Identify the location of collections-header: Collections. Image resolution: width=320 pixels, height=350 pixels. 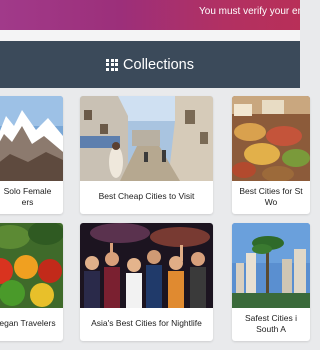
(150, 64).